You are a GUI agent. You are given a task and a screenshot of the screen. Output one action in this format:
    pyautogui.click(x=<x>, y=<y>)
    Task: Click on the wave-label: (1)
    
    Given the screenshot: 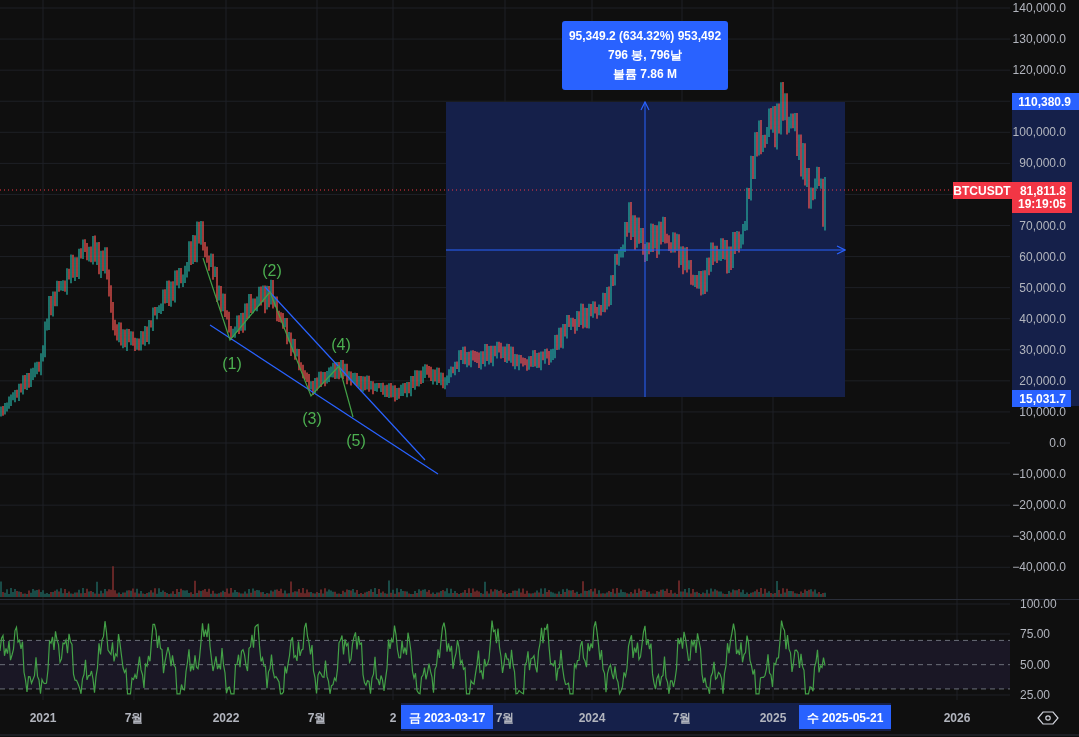 What is the action you would take?
    pyautogui.click(x=232, y=363)
    